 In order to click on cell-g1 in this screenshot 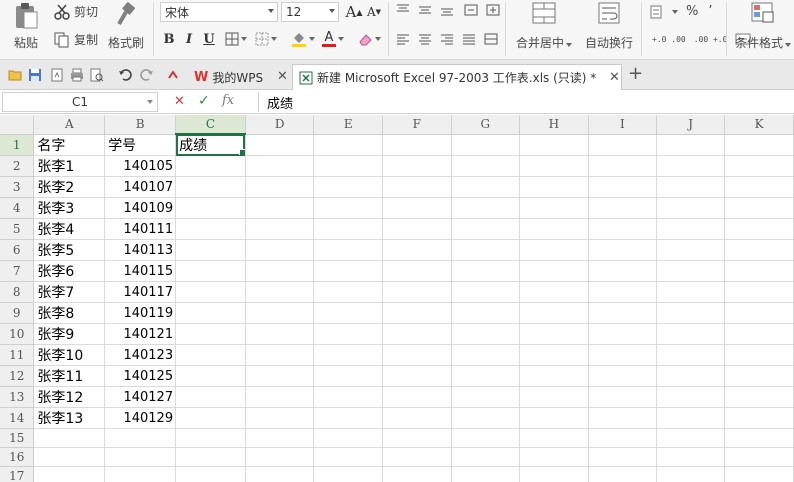, I will do `click(486, 145)`.